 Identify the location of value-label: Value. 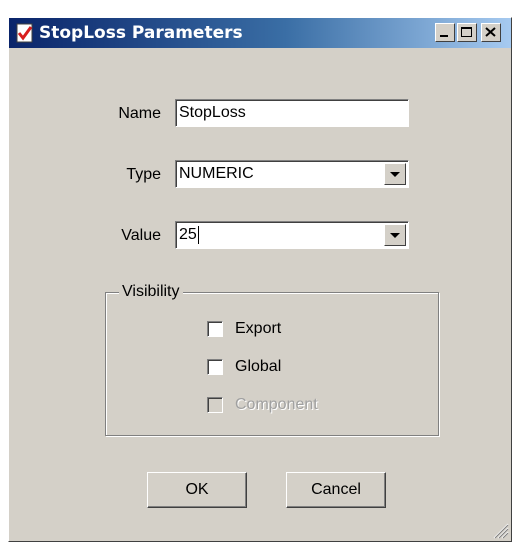
(141, 235).